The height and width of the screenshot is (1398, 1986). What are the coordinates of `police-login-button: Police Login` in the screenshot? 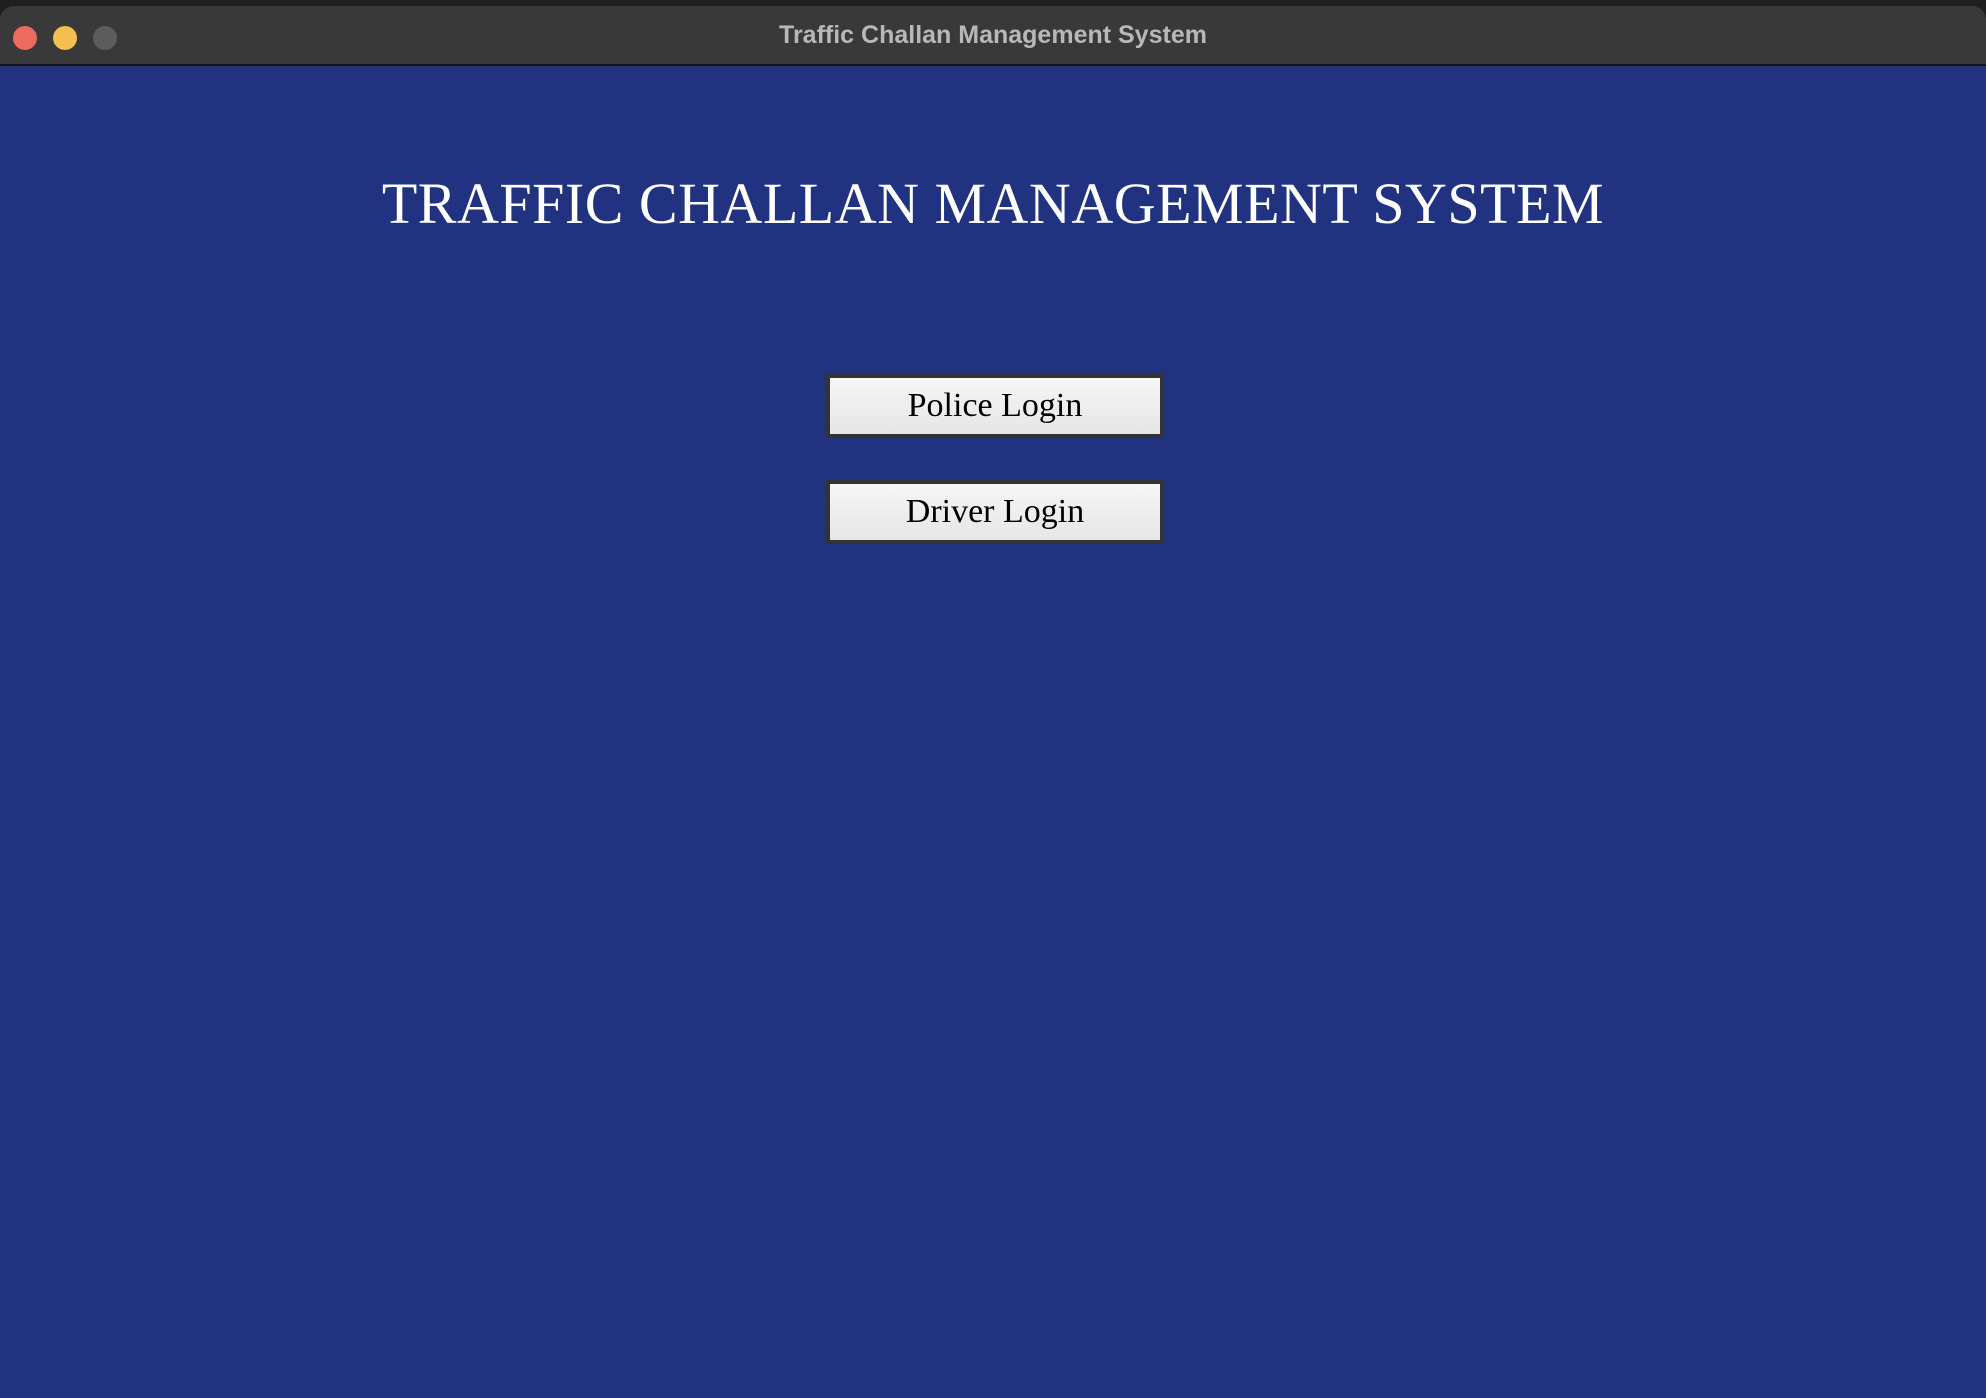 It's located at (995, 406).